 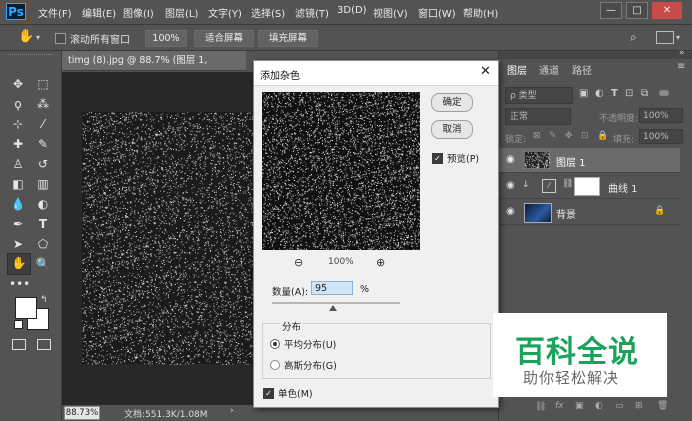 What do you see at coordinates (452, 102) in the screenshot?
I see `ok-button: 确定` at bounding box center [452, 102].